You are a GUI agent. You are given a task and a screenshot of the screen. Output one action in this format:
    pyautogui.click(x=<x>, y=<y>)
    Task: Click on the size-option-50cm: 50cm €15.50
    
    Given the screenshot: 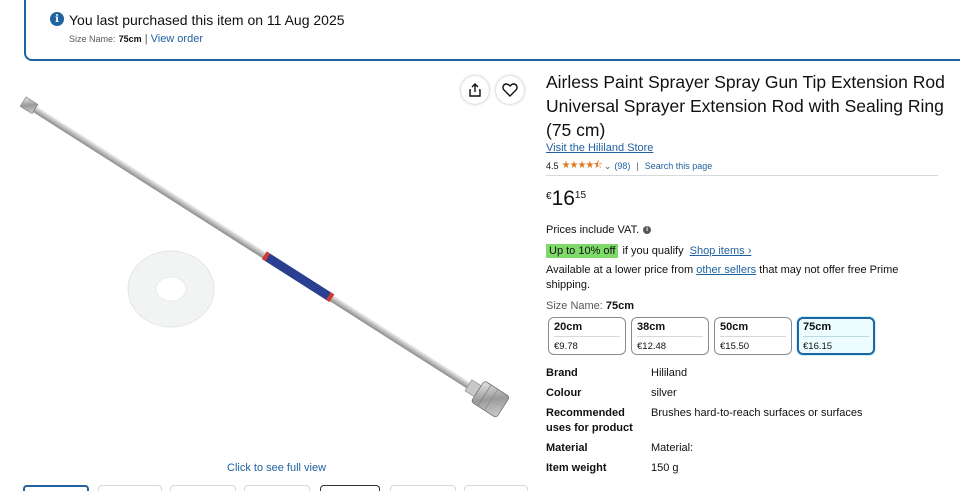 What is the action you would take?
    pyautogui.click(x=753, y=336)
    